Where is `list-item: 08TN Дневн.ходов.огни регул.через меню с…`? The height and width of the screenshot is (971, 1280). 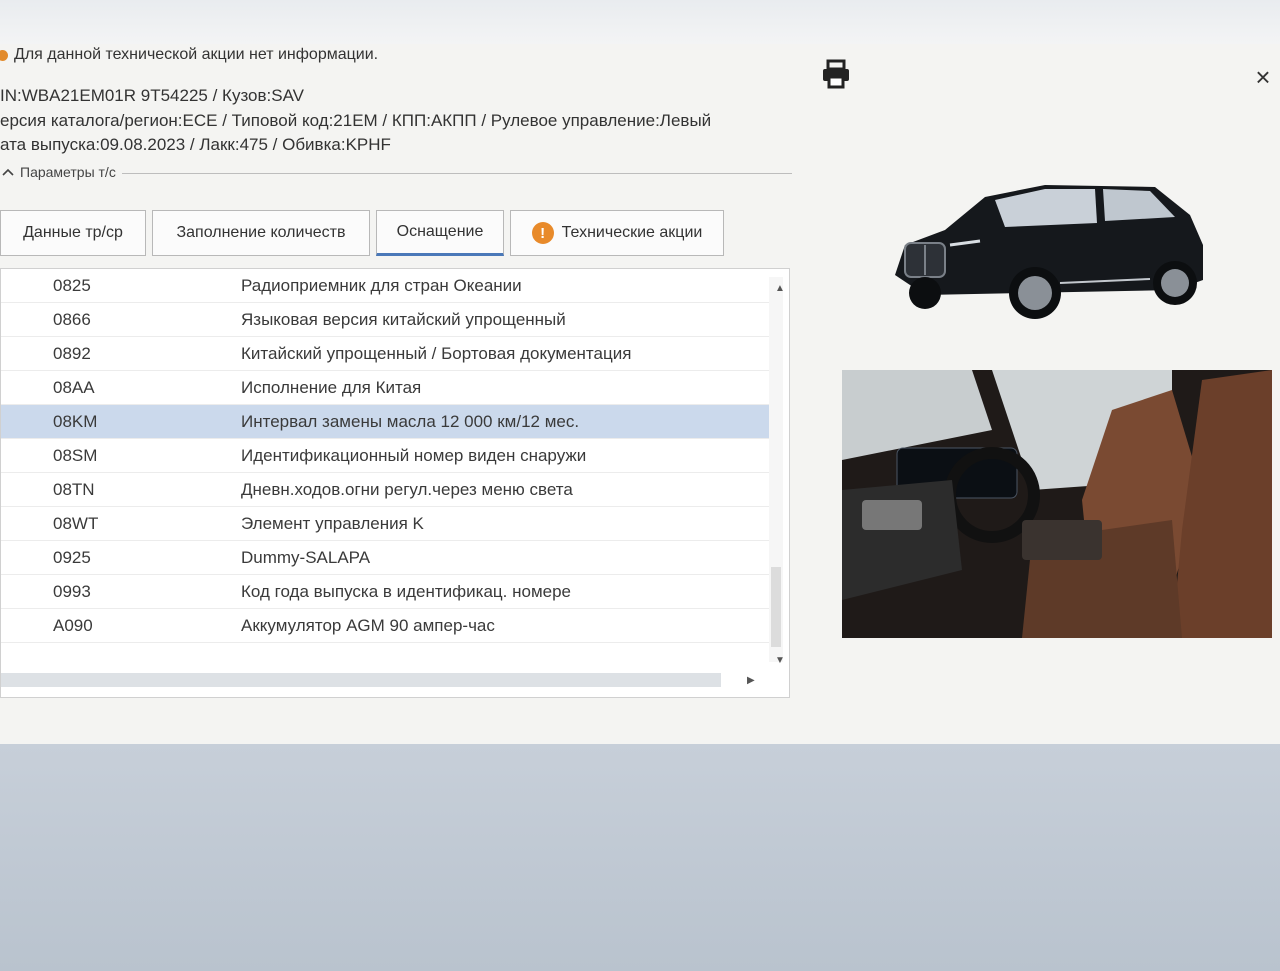
list-item: 08TN Дневн.ходов.огни регул.через меню с… is located at coordinates (385, 490).